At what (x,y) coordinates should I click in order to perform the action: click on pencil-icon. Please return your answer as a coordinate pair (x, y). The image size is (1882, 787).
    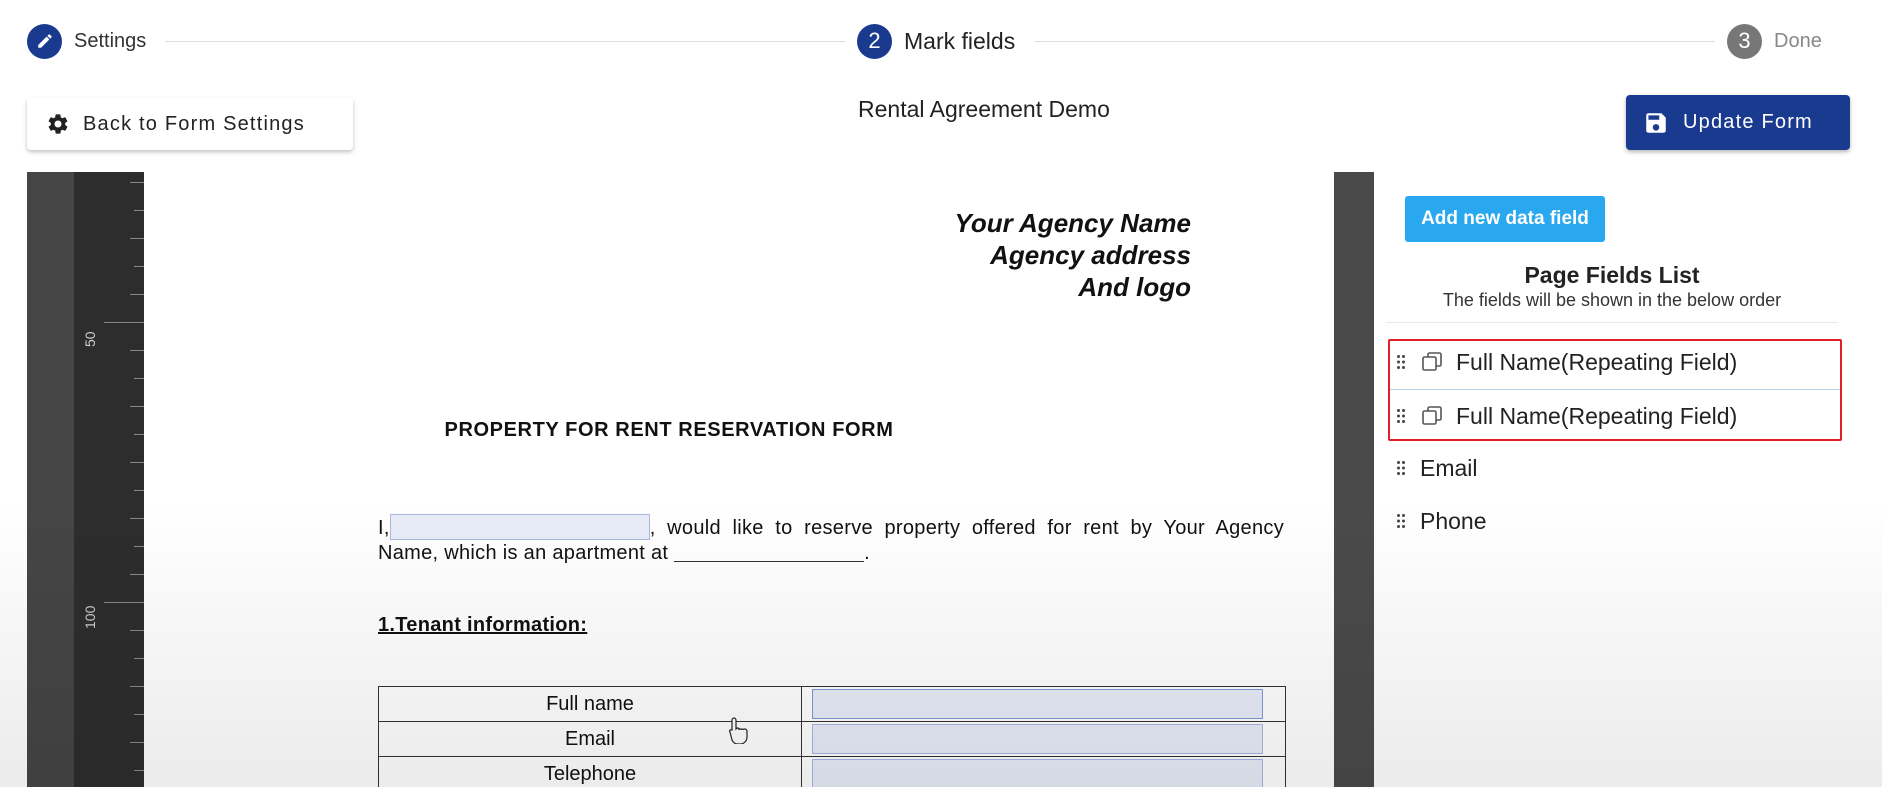
    Looking at the image, I should click on (44, 41).